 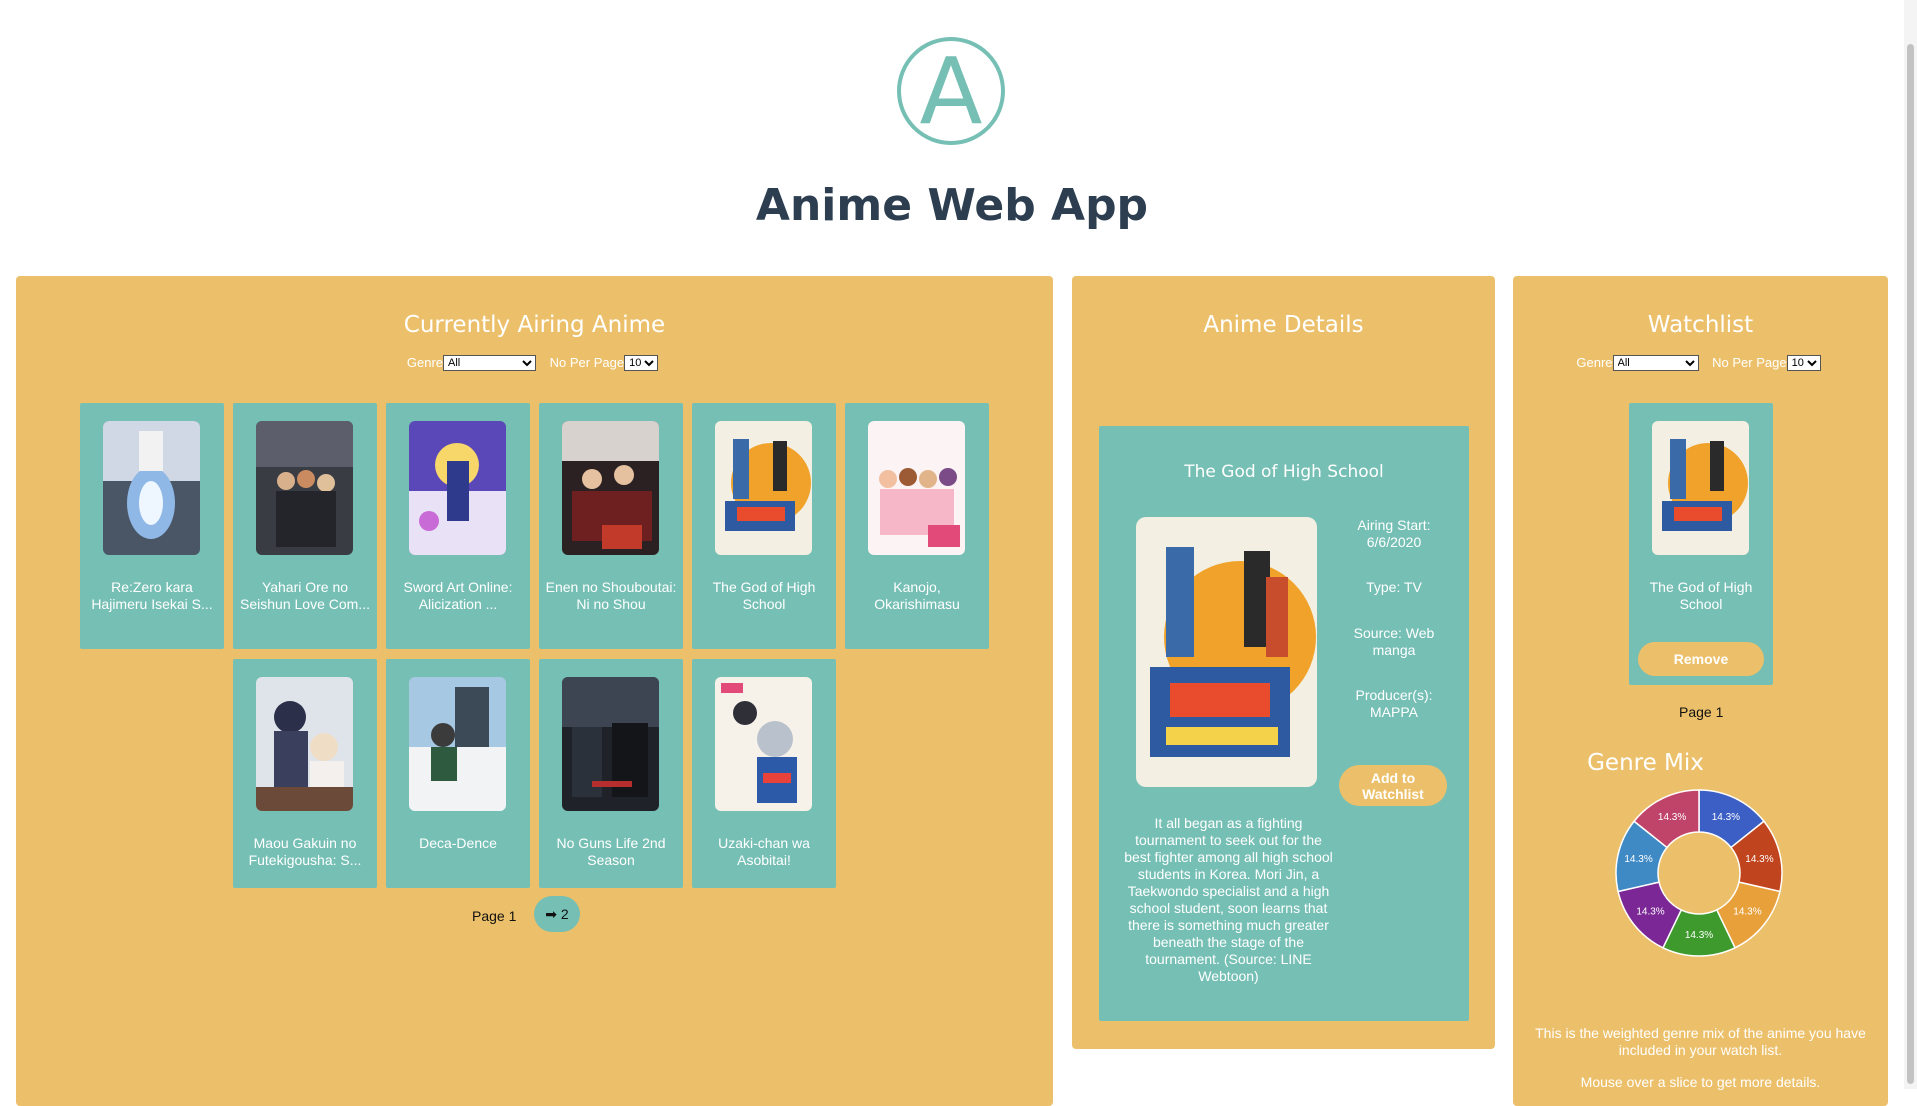 I want to click on anime-card: No Guns Life 2nd Season, so click(x=611, y=773).